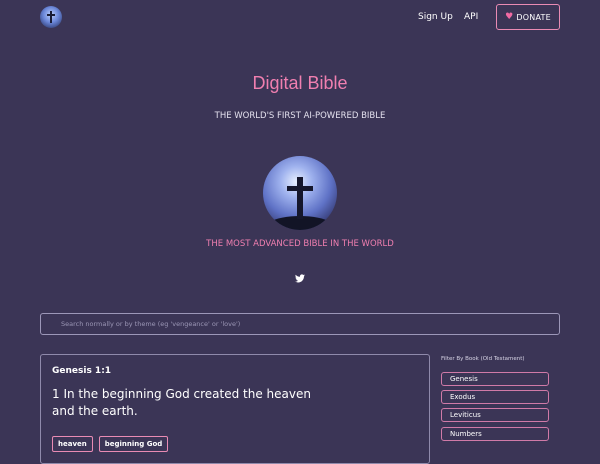  What do you see at coordinates (81, 371) in the screenshot?
I see `verse-reference: Genesis 1:1` at bounding box center [81, 371].